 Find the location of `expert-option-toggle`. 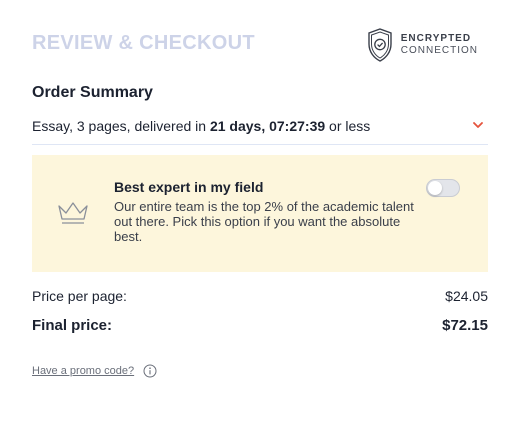

expert-option-toggle is located at coordinates (443, 188).